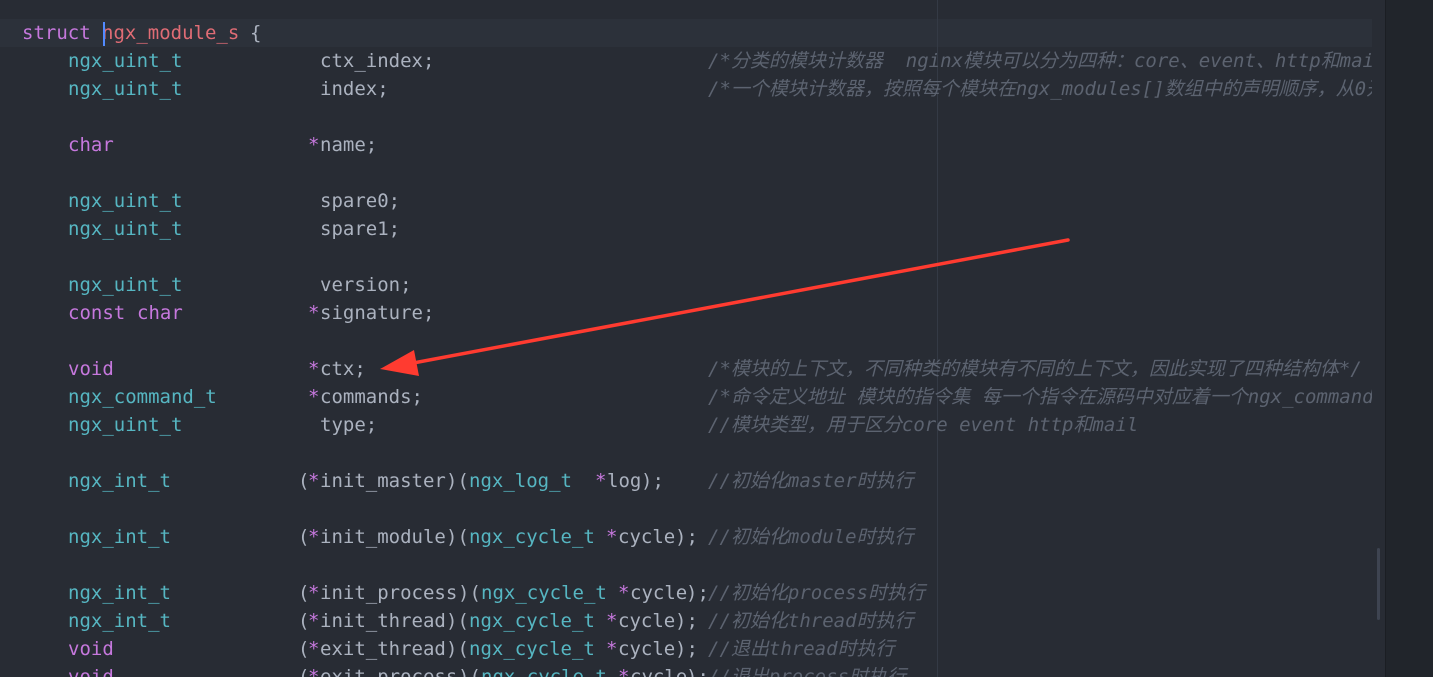  Describe the element at coordinates (389, 593) in the screenshot. I see `function-pointer-name: init_process` at that location.